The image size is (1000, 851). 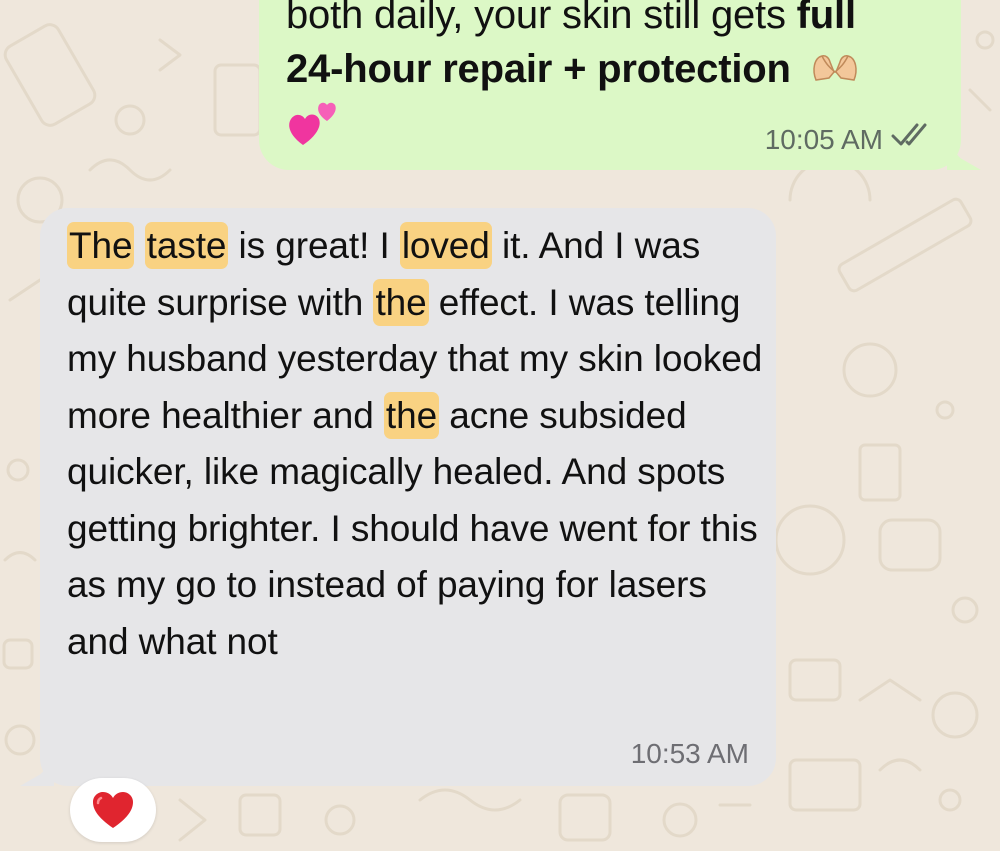 I want to click on search-highlight: taste, so click(x=186, y=245).